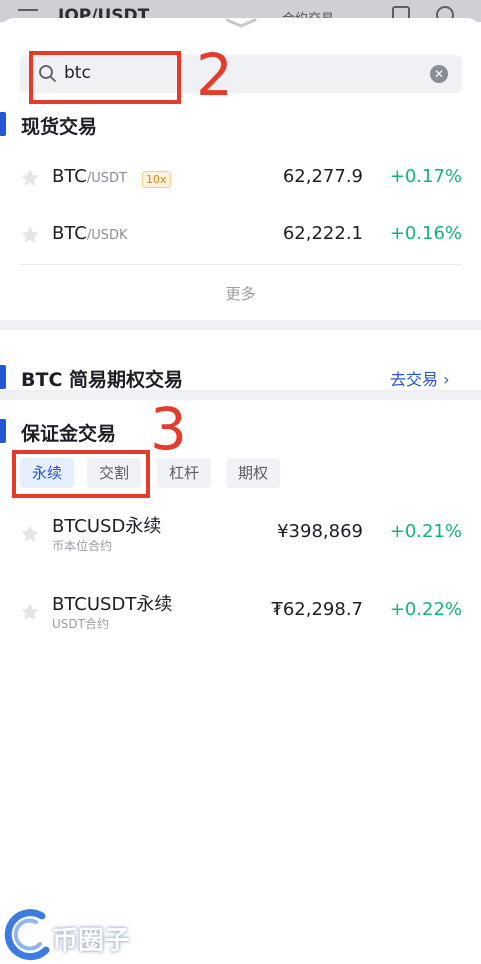 This screenshot has width=481, height=964. Describe the element at coordinates (425, 233) in the screenshot. I see `change-value: +0.16%` at that location.